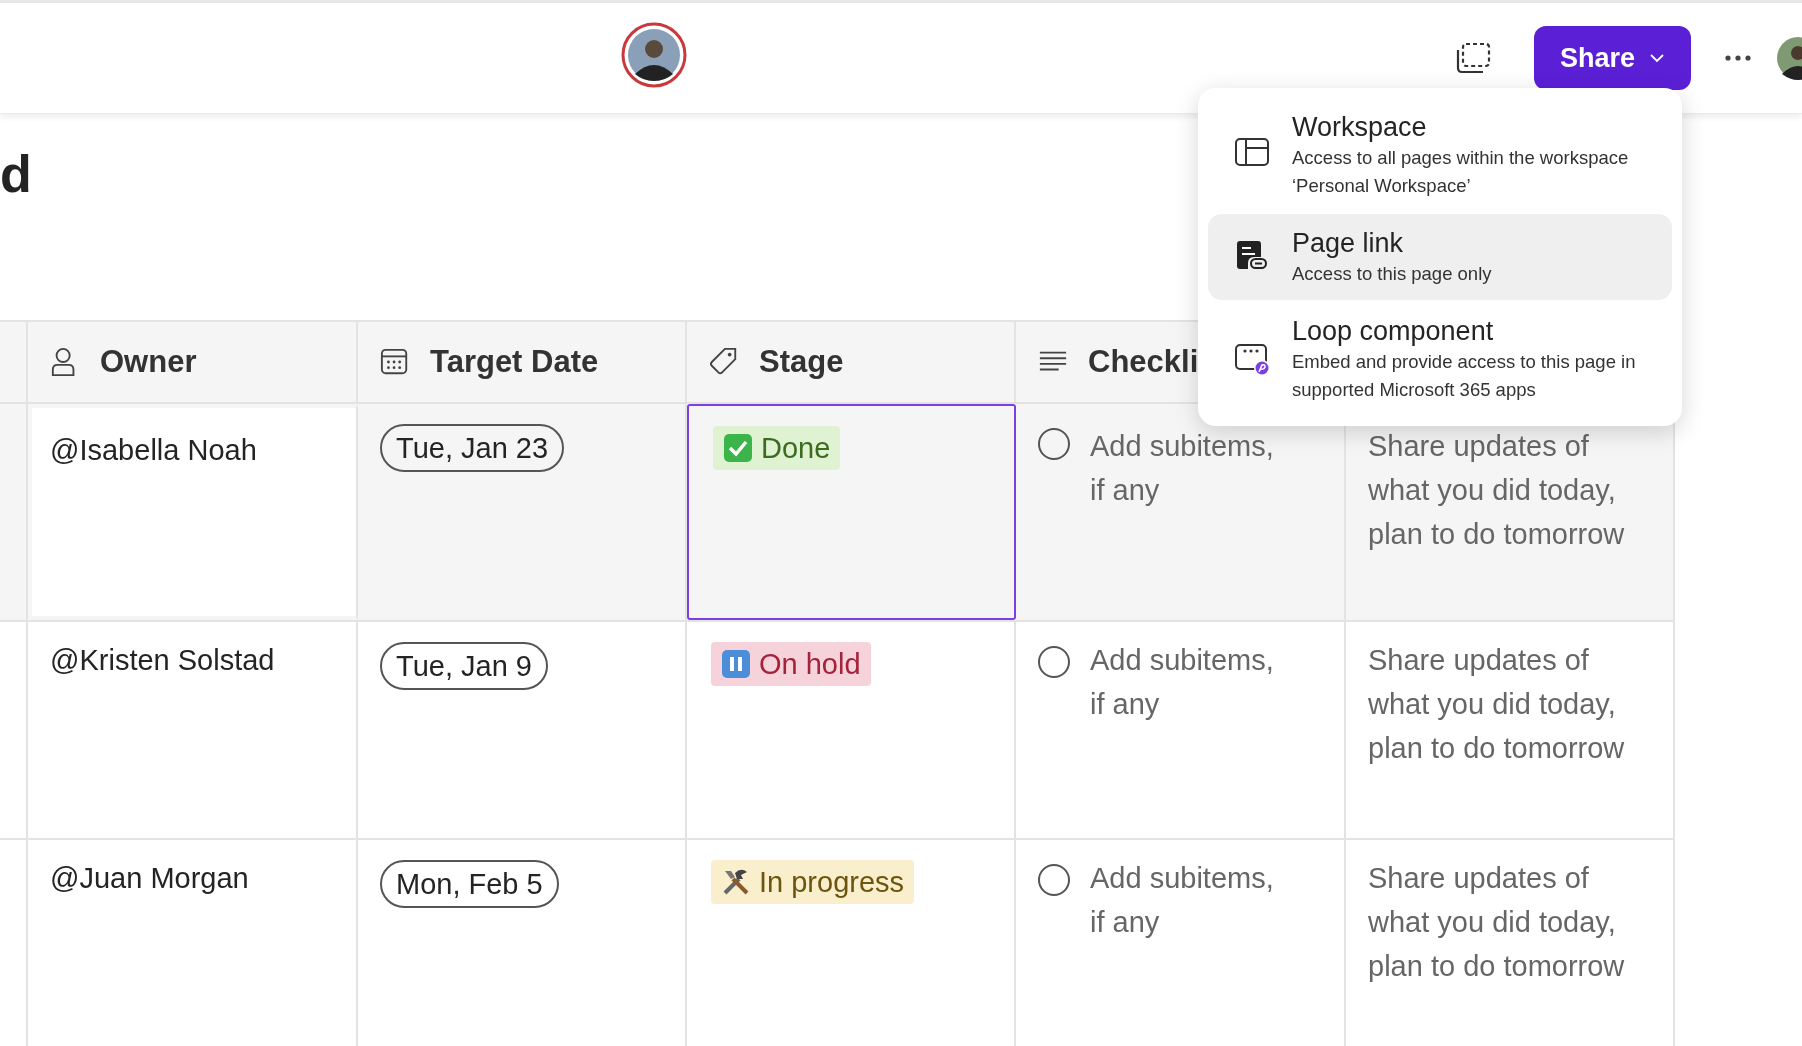 The width and height of the screenshot is (1802, 1046). Describe the element at coordinates (851, 512) in the screenshot. I see `stage-cell: Done` at that location.